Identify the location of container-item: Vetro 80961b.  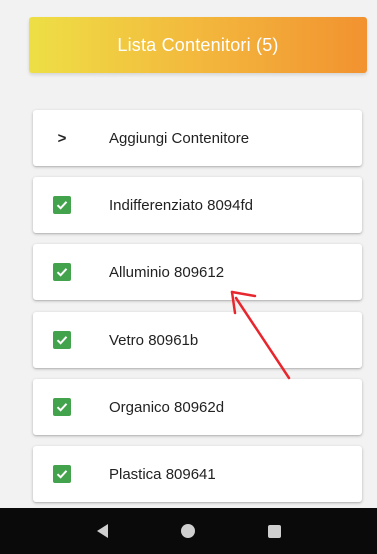
(197, 340).